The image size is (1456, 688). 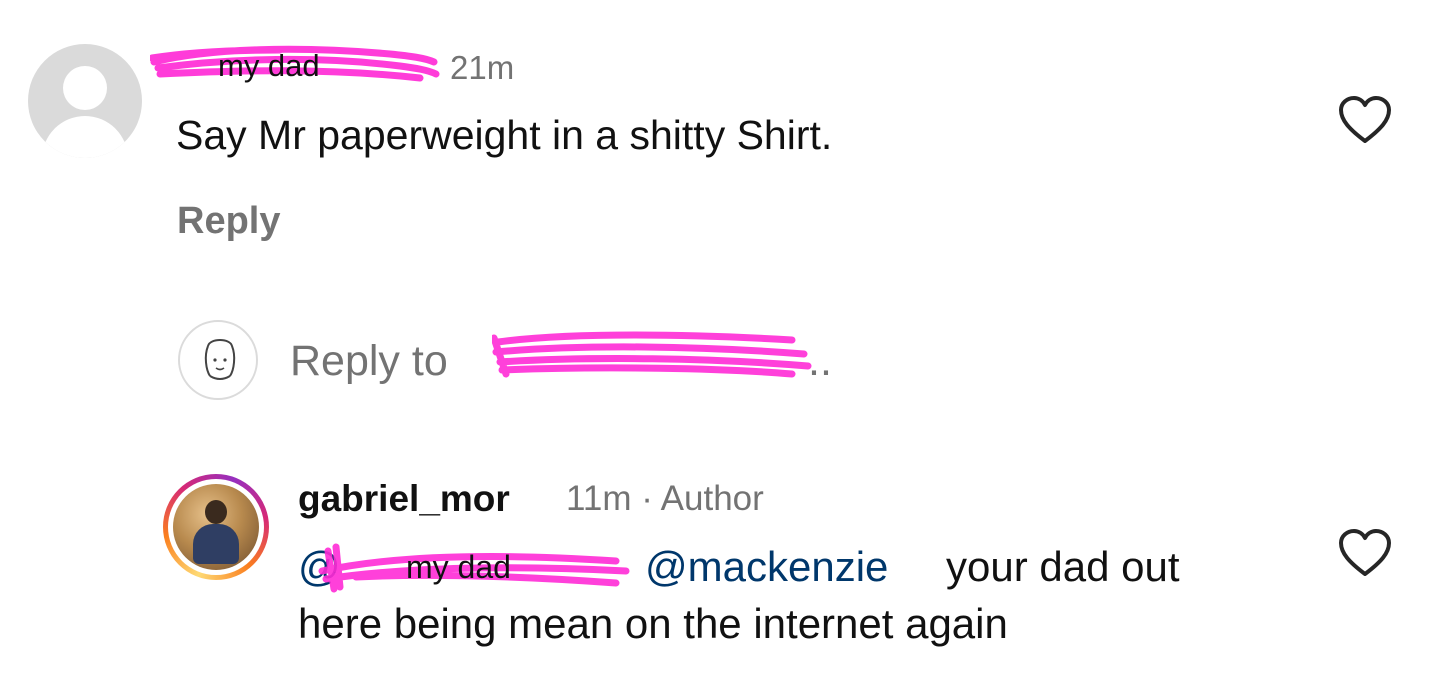 I want to click on default-avatar-head, so click(x=85, y=88).